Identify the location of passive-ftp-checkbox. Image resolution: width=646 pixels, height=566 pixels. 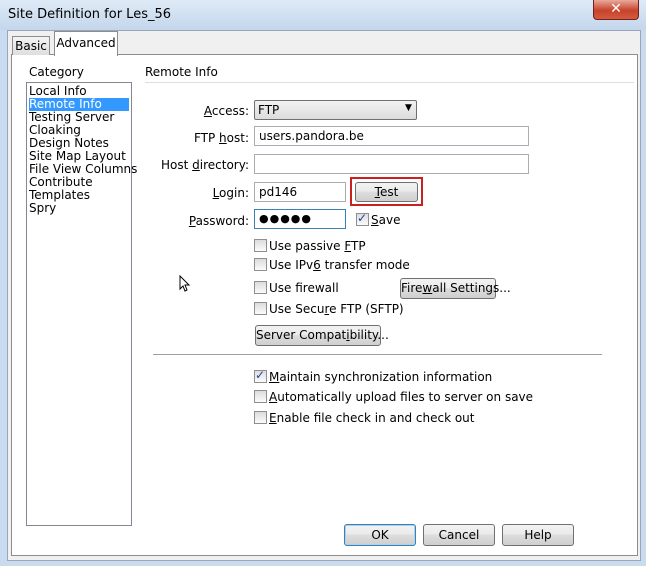
(260, 245).